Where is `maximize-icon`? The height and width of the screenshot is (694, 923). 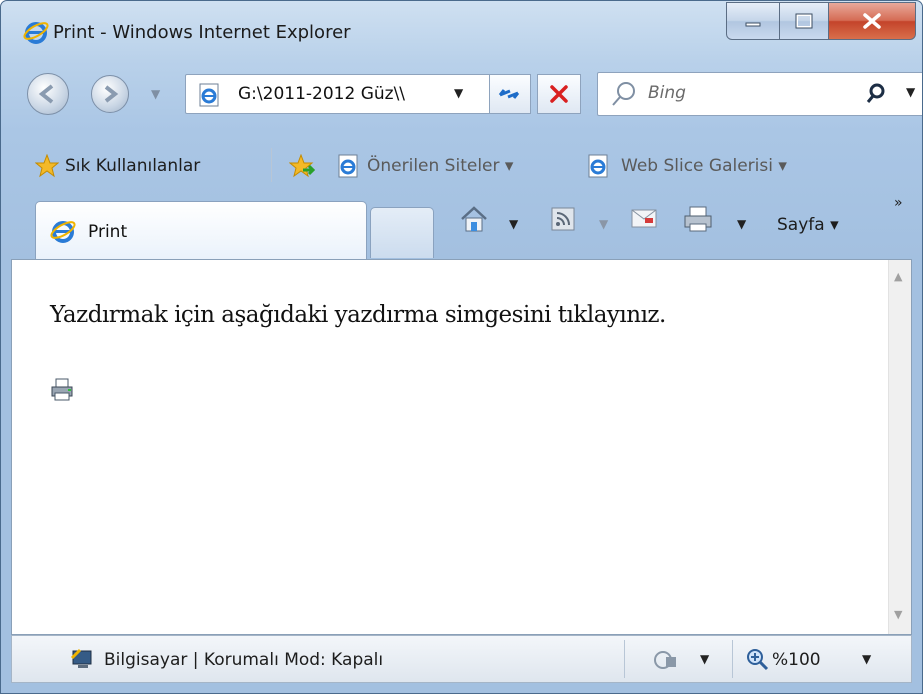 maximize-icon is located at coordinates (804, 21).